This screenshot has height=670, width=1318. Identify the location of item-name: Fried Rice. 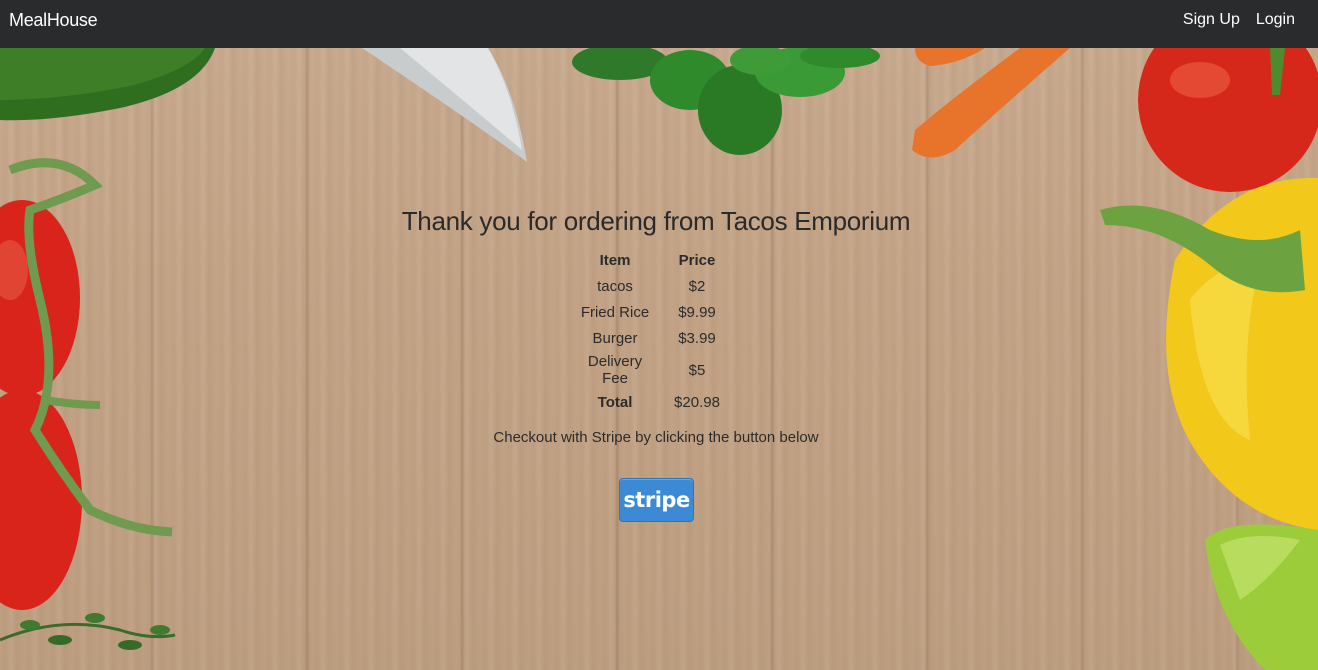
(615, 312).